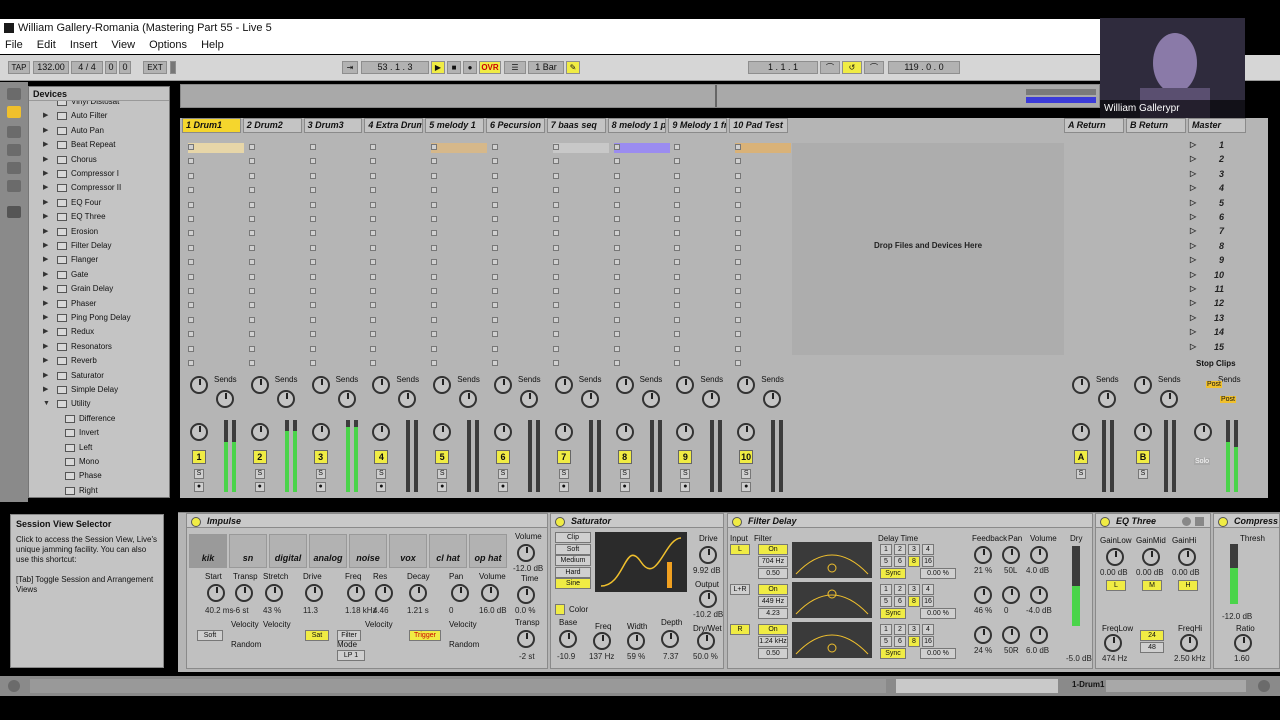 The image size is (1280, 720). I want to click on loop-length-field: 119 . 0 . 0, so click(924, 67).